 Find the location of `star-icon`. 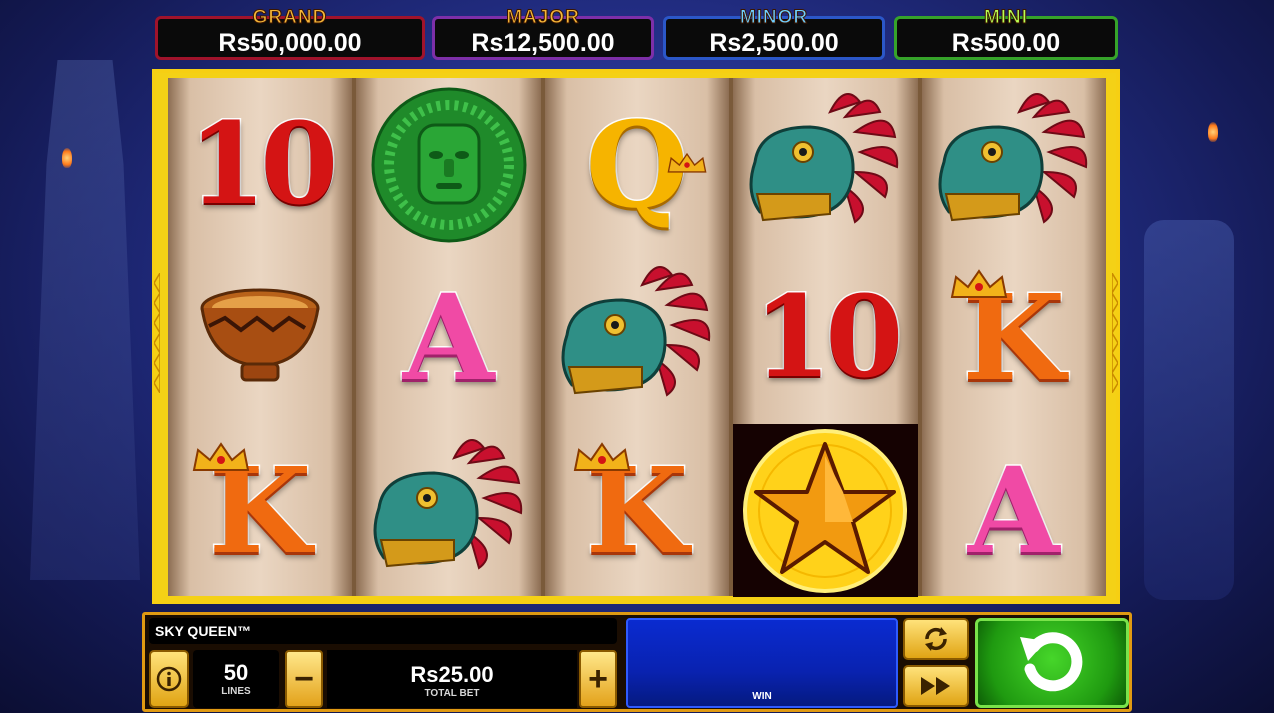

star-icon is located at coordinates (825, 510).